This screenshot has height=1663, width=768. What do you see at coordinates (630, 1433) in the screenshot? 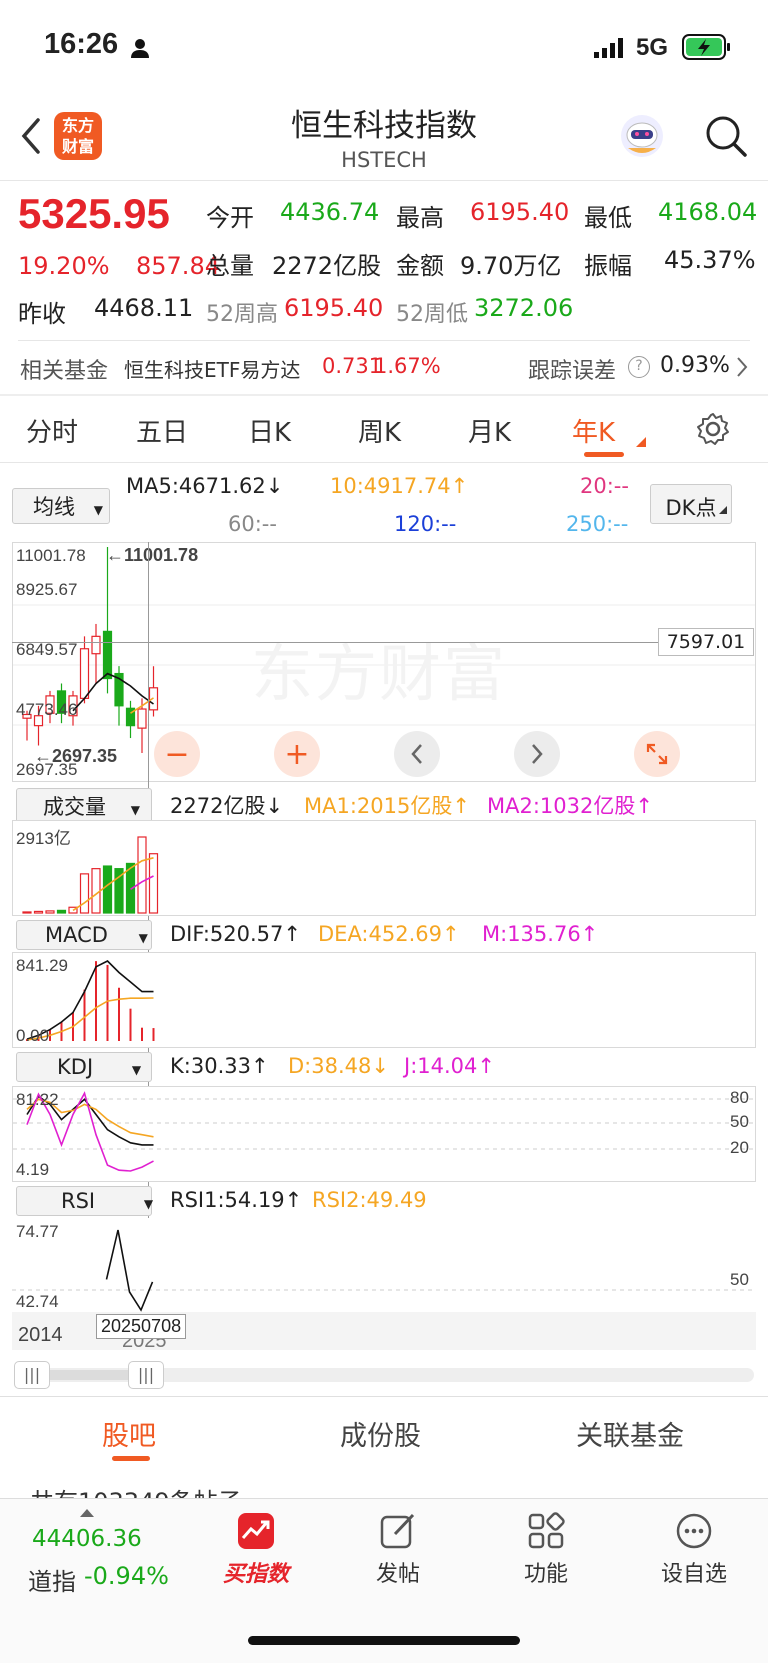
I see `tab-related-funds: 关联基金` at bounding box center [630, 1433].